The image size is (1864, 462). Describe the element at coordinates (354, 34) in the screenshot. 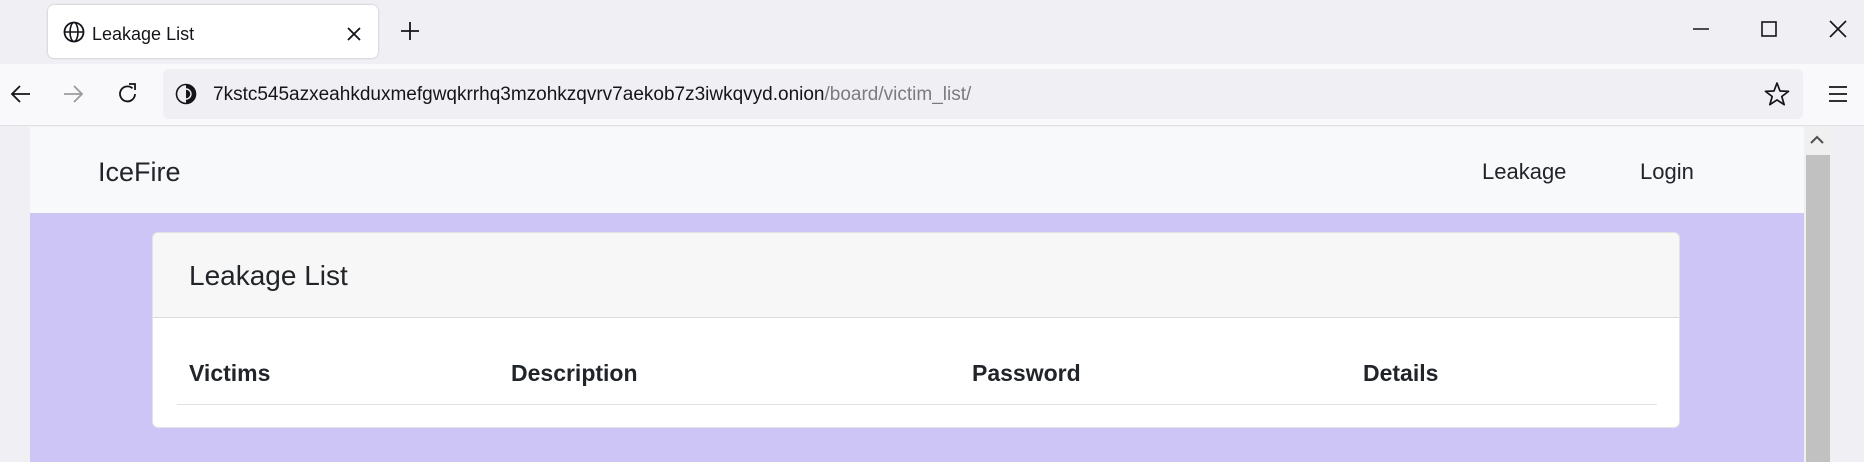

I see `close-tab-icon` at that location.